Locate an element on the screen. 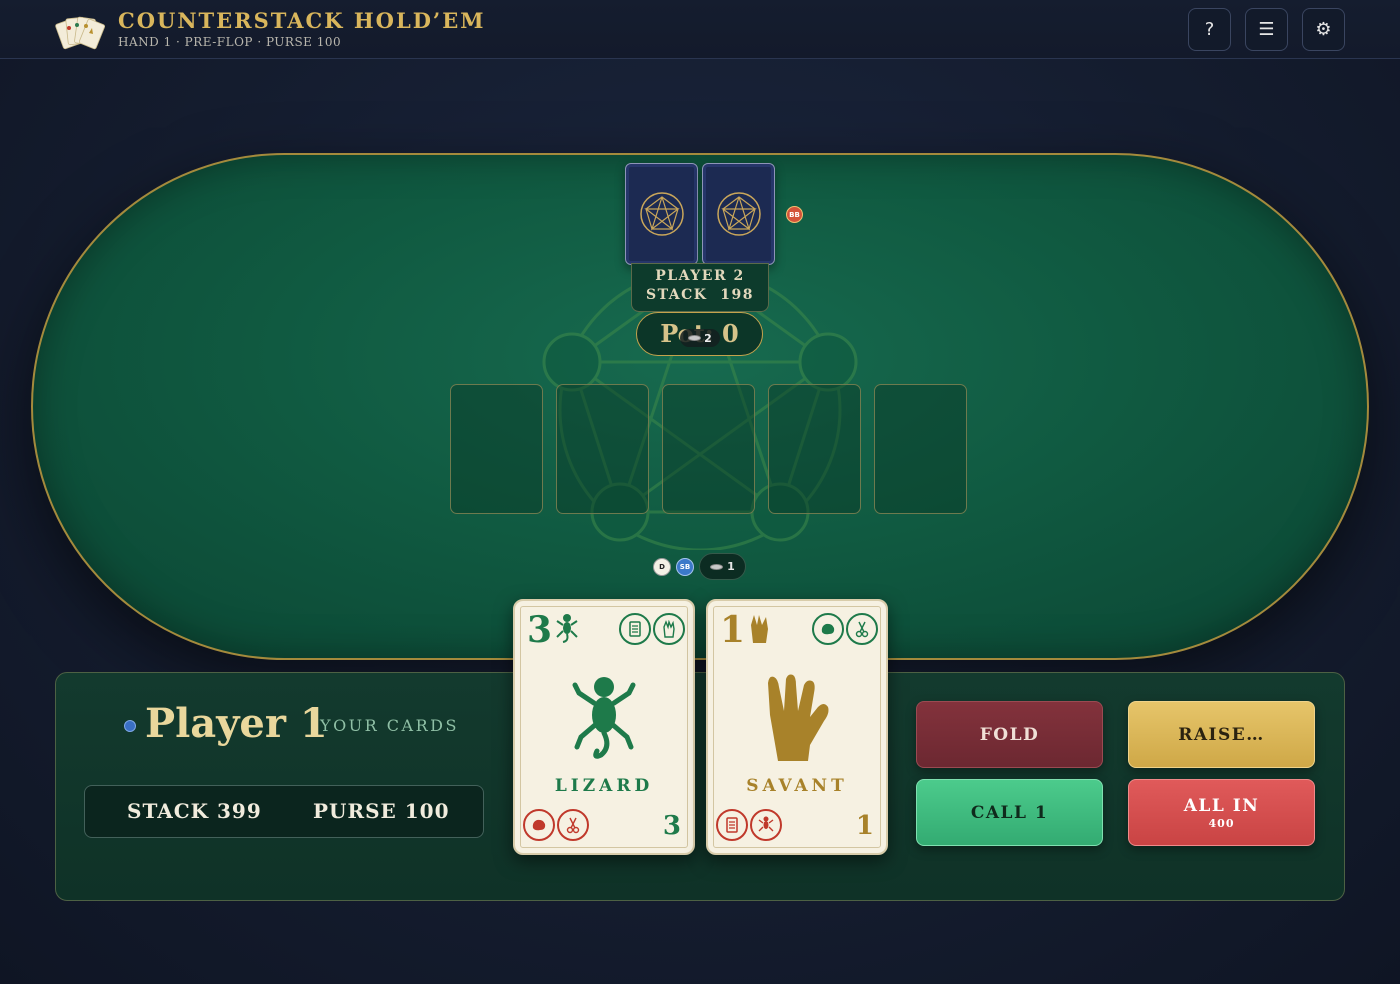  savant-hand-art-icon is located at coordinates (798, 717).